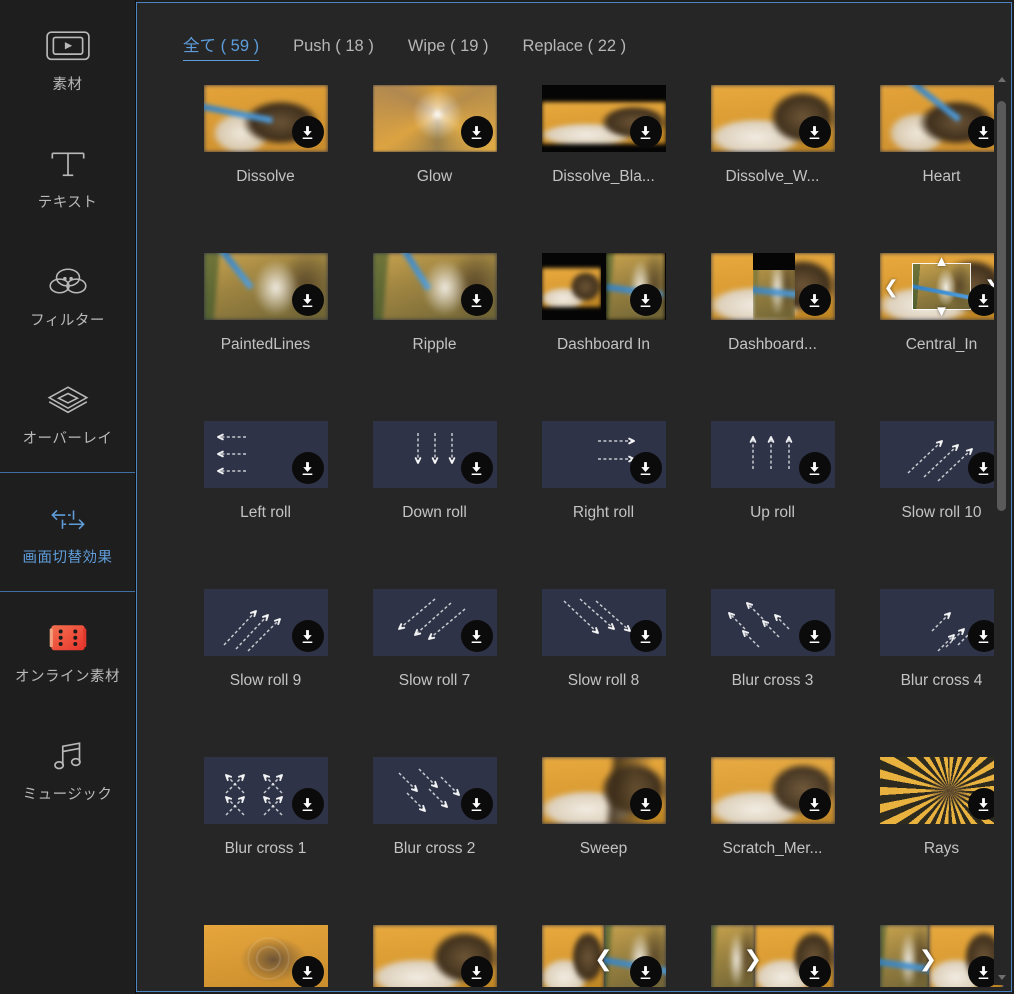 This screenshot has width=1014, height=994. What do you see at coordinates (603, 825) in the screenshot?
I see `transition-item: Sweep` at bounding box center [603, 825].